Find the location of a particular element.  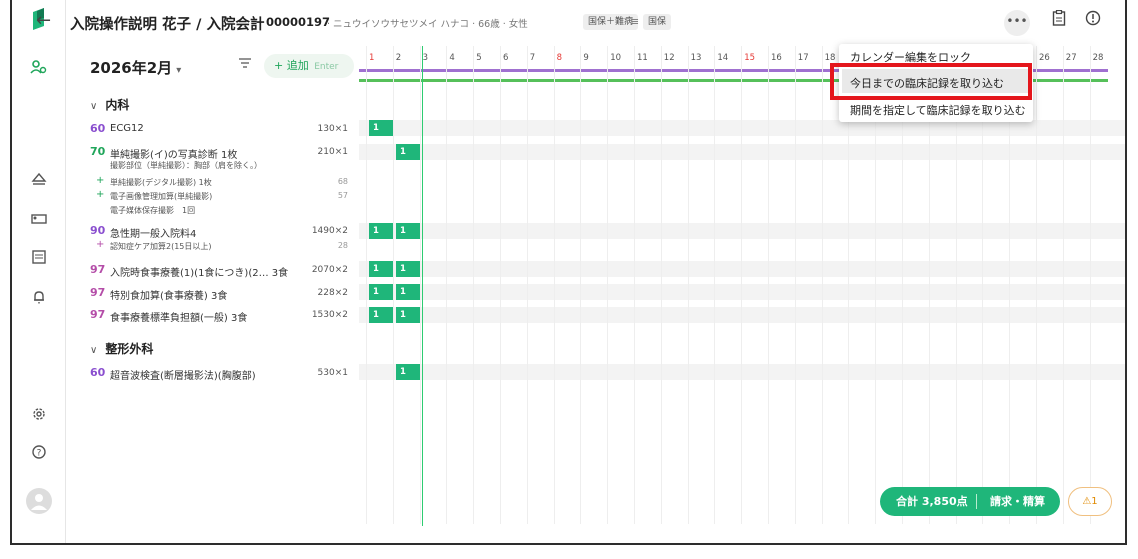

chevron-down-icon: ∨ is located at coordinates (94, 106).